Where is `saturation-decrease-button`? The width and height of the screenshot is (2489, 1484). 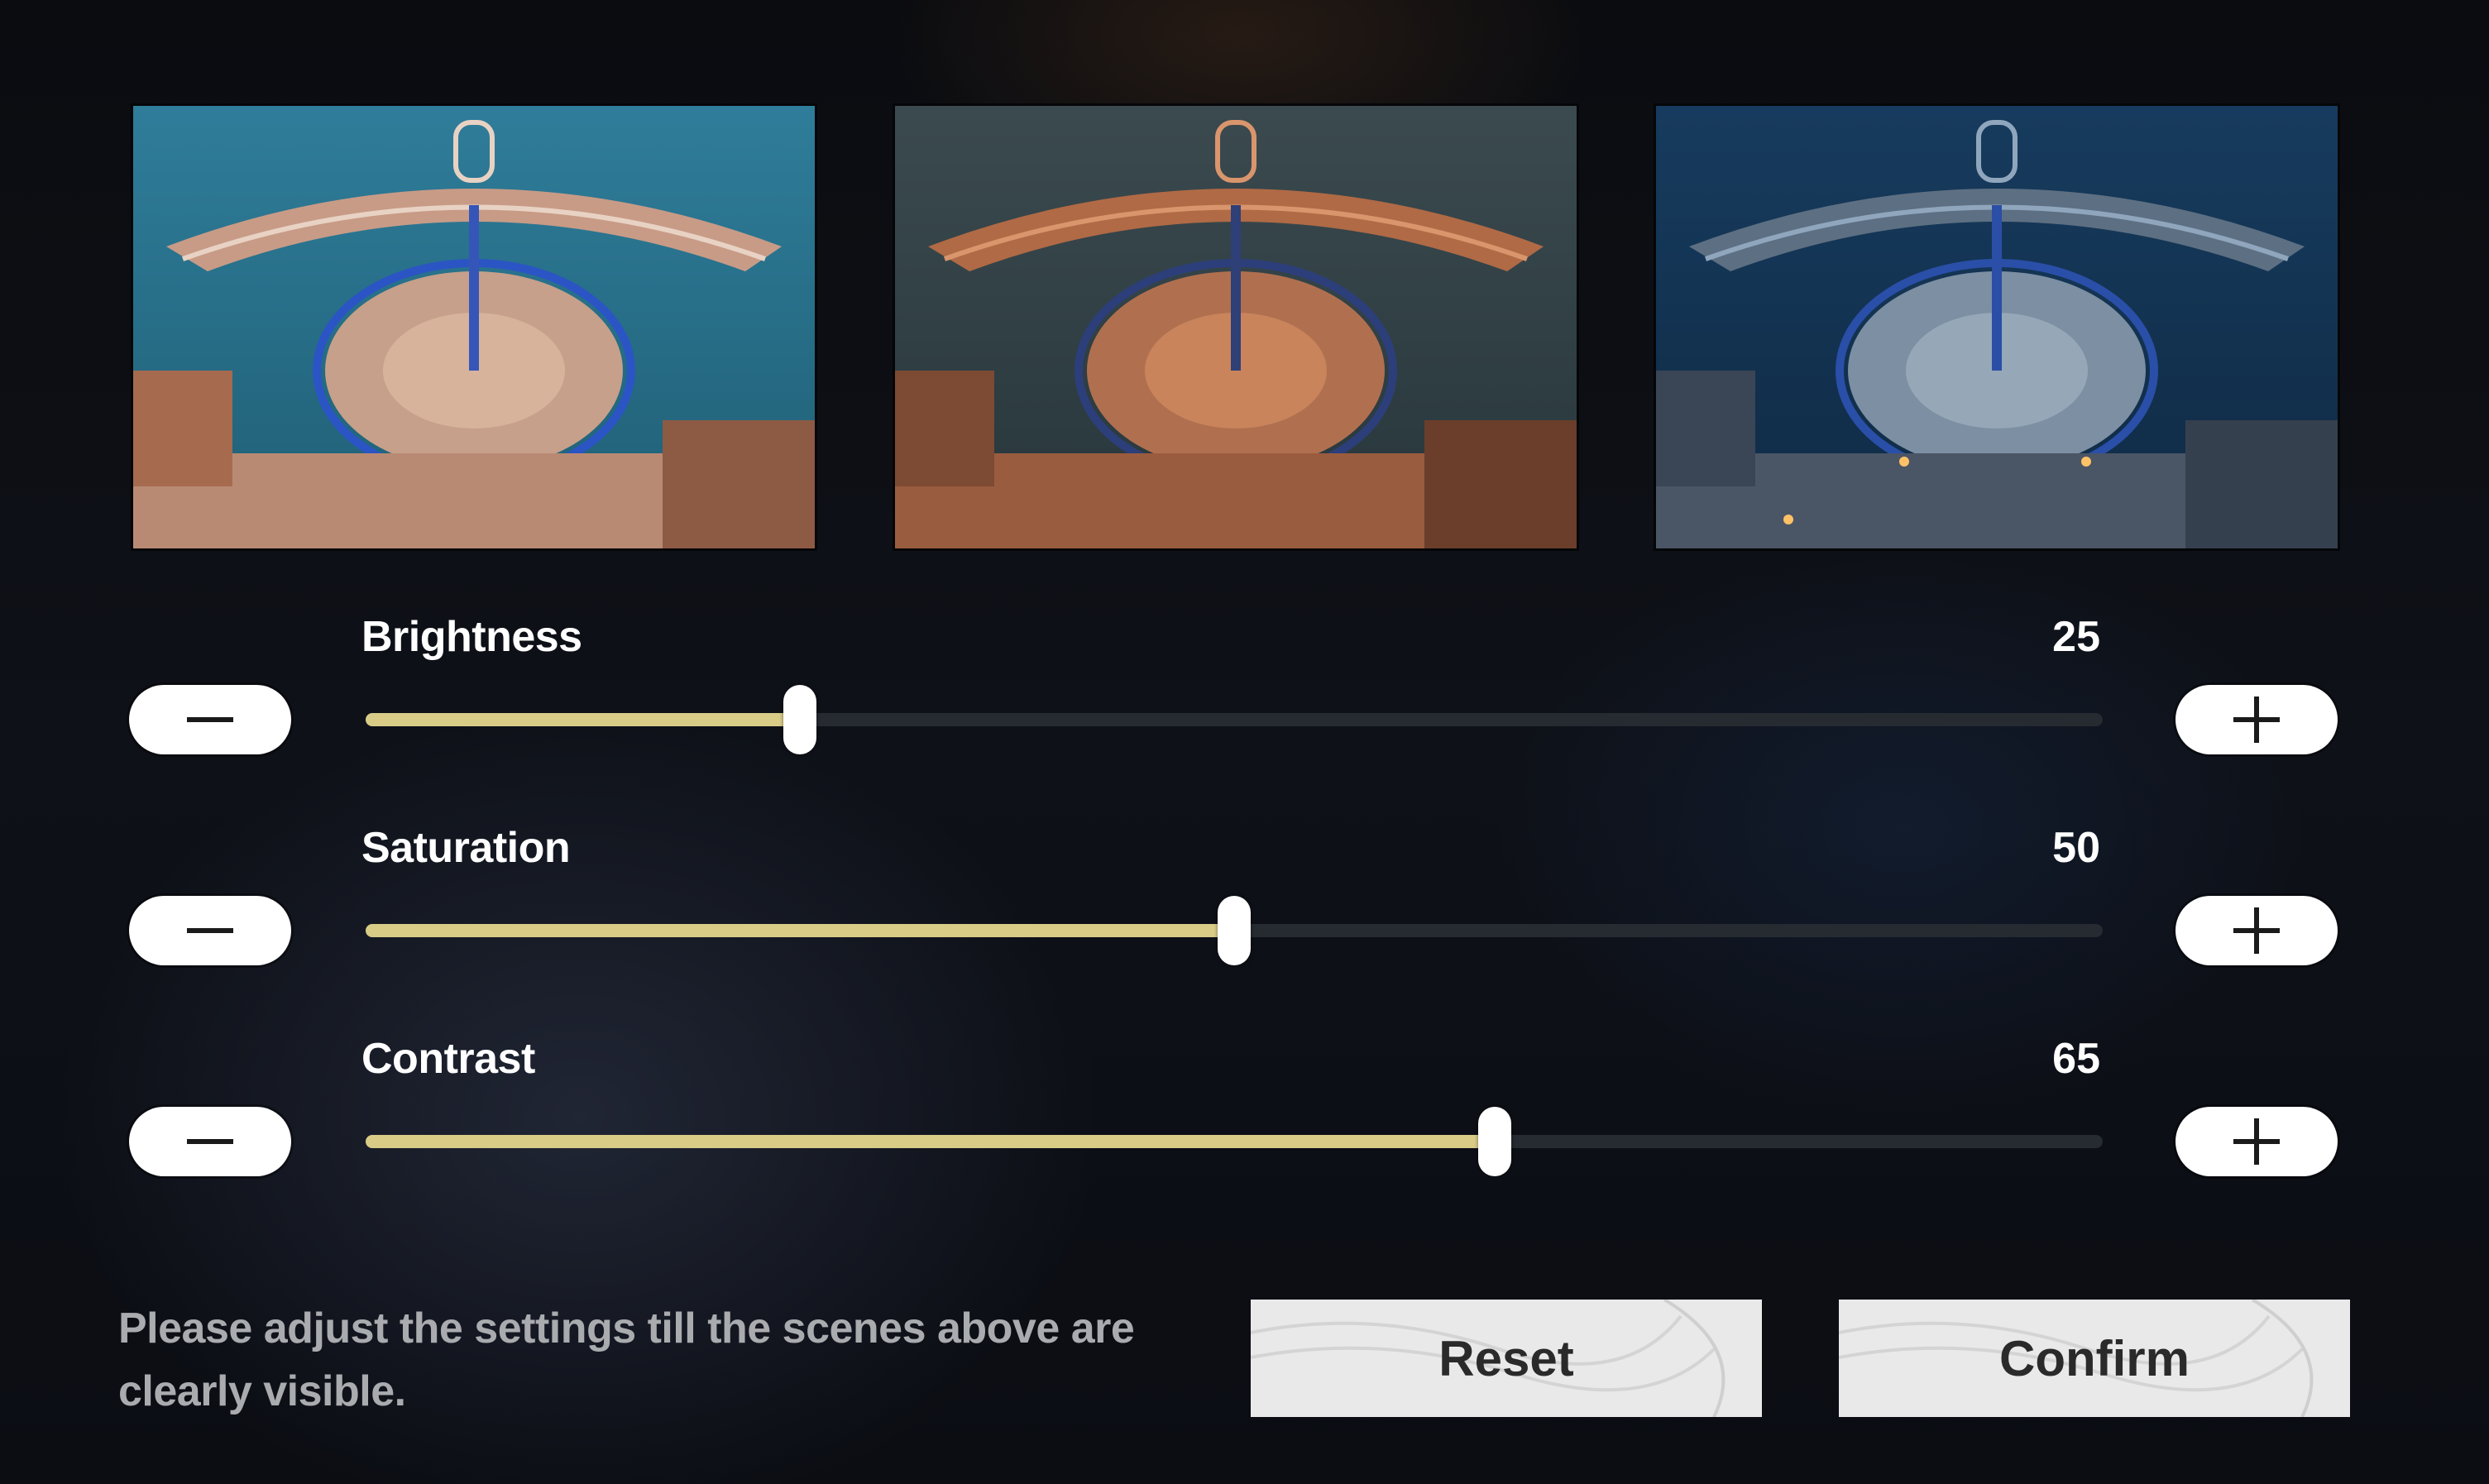
saturation-decrease-button is located at coordinates (210, 930).